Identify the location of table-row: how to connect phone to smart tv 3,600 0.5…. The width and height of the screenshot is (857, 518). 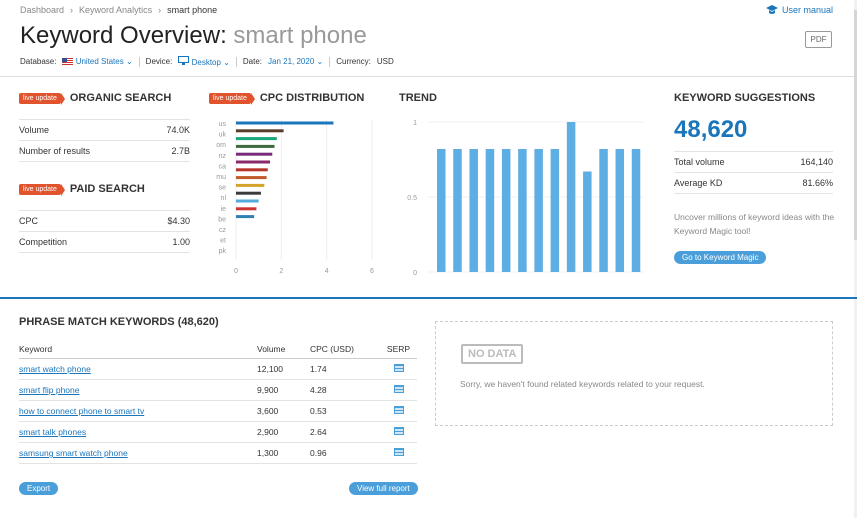
(218, 411).